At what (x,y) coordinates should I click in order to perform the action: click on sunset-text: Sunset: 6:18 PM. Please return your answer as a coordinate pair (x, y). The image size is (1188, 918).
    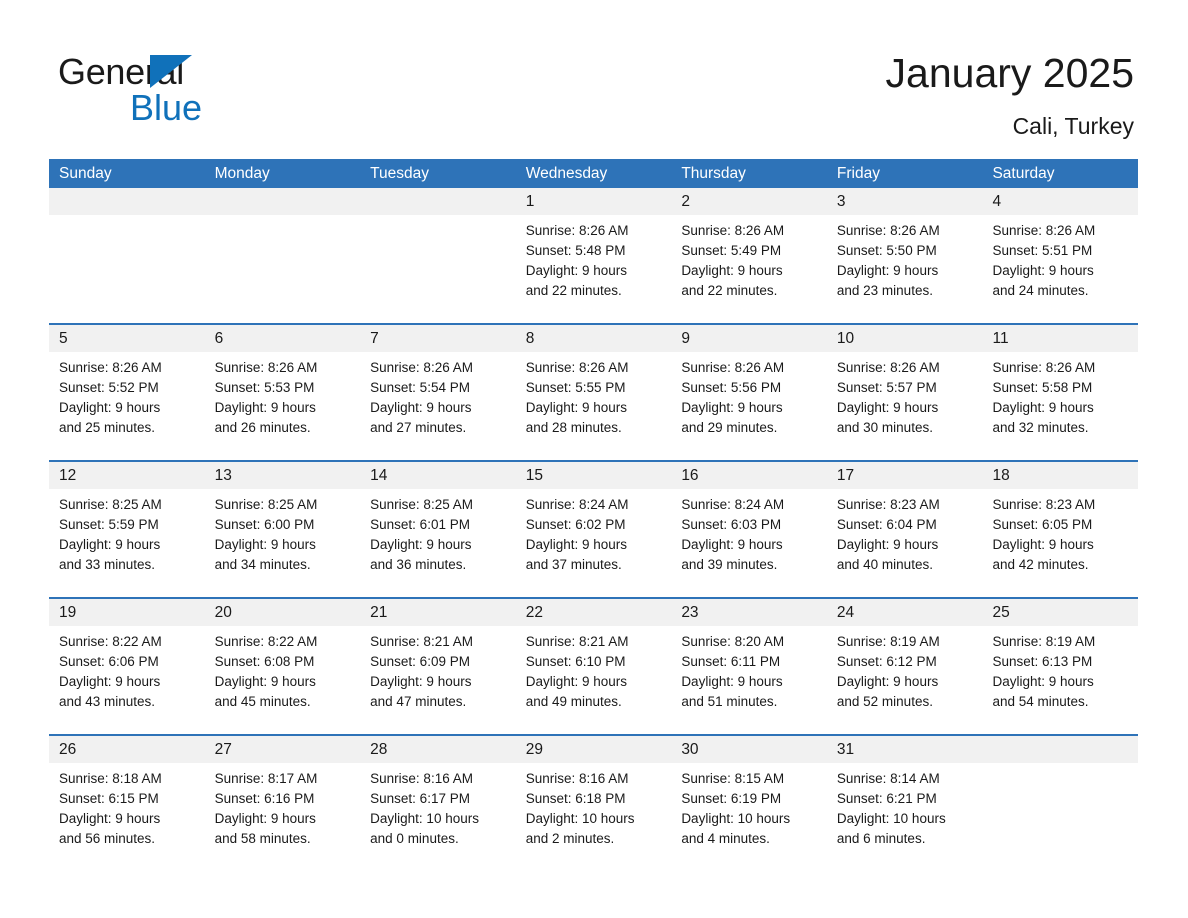
    Looking at the image, I should click on (575, 798).